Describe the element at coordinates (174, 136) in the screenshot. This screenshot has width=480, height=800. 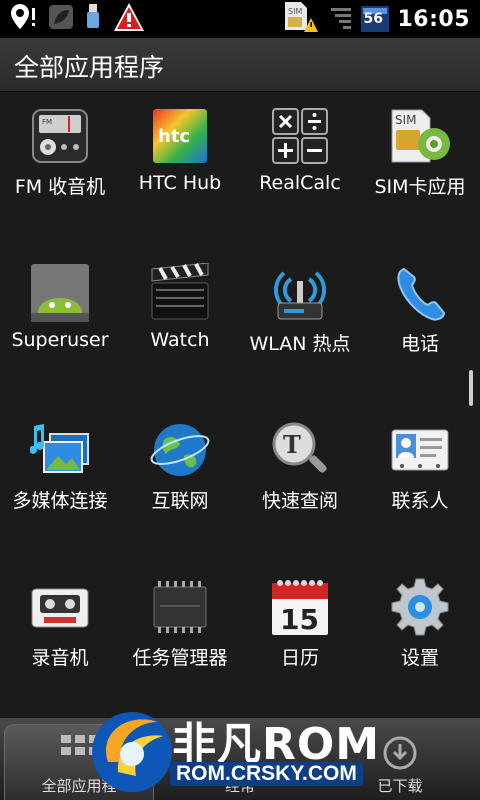
I see `svg-text: htc` at that location.